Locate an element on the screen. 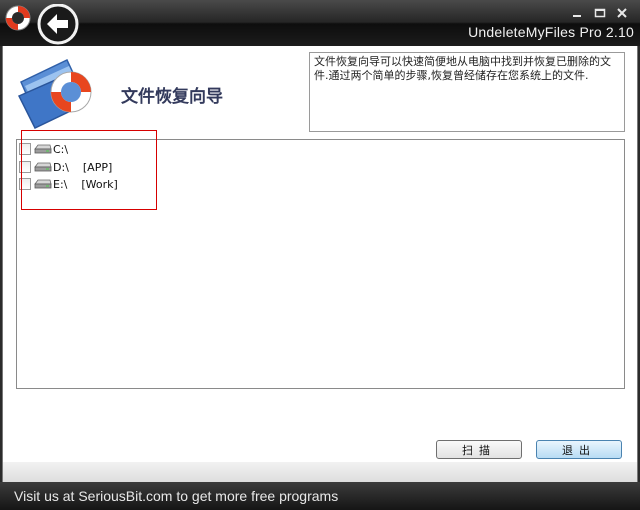 This screenshot has width=640, height=510. scan-button: 扫描 is located at coordinates (479, 449).